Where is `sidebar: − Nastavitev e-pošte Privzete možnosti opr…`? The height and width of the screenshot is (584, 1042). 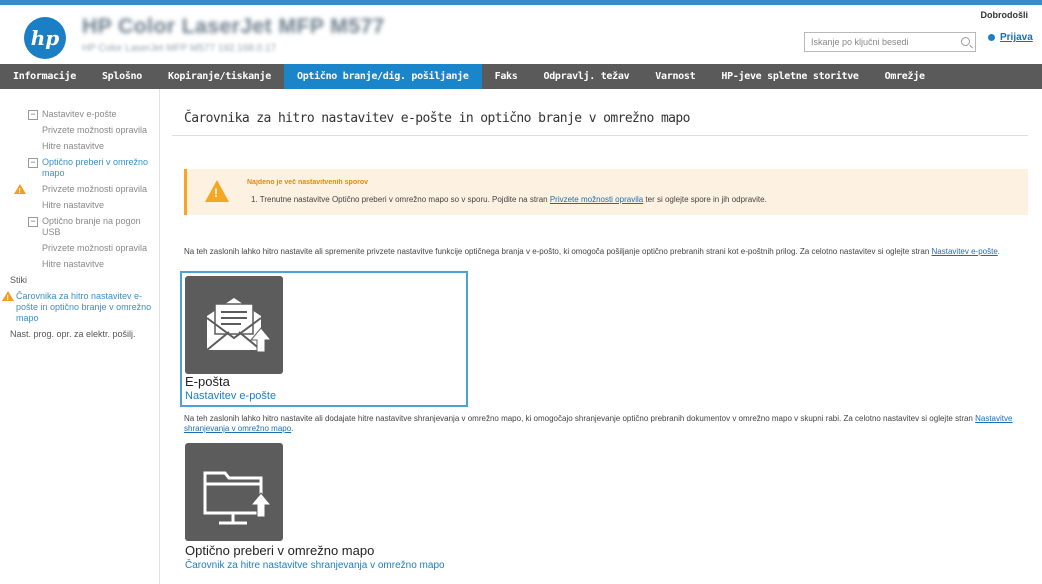
sidebar: − Nastavitev e-pošte Privzete možnosti opr… is located at coordinates (80, 336).